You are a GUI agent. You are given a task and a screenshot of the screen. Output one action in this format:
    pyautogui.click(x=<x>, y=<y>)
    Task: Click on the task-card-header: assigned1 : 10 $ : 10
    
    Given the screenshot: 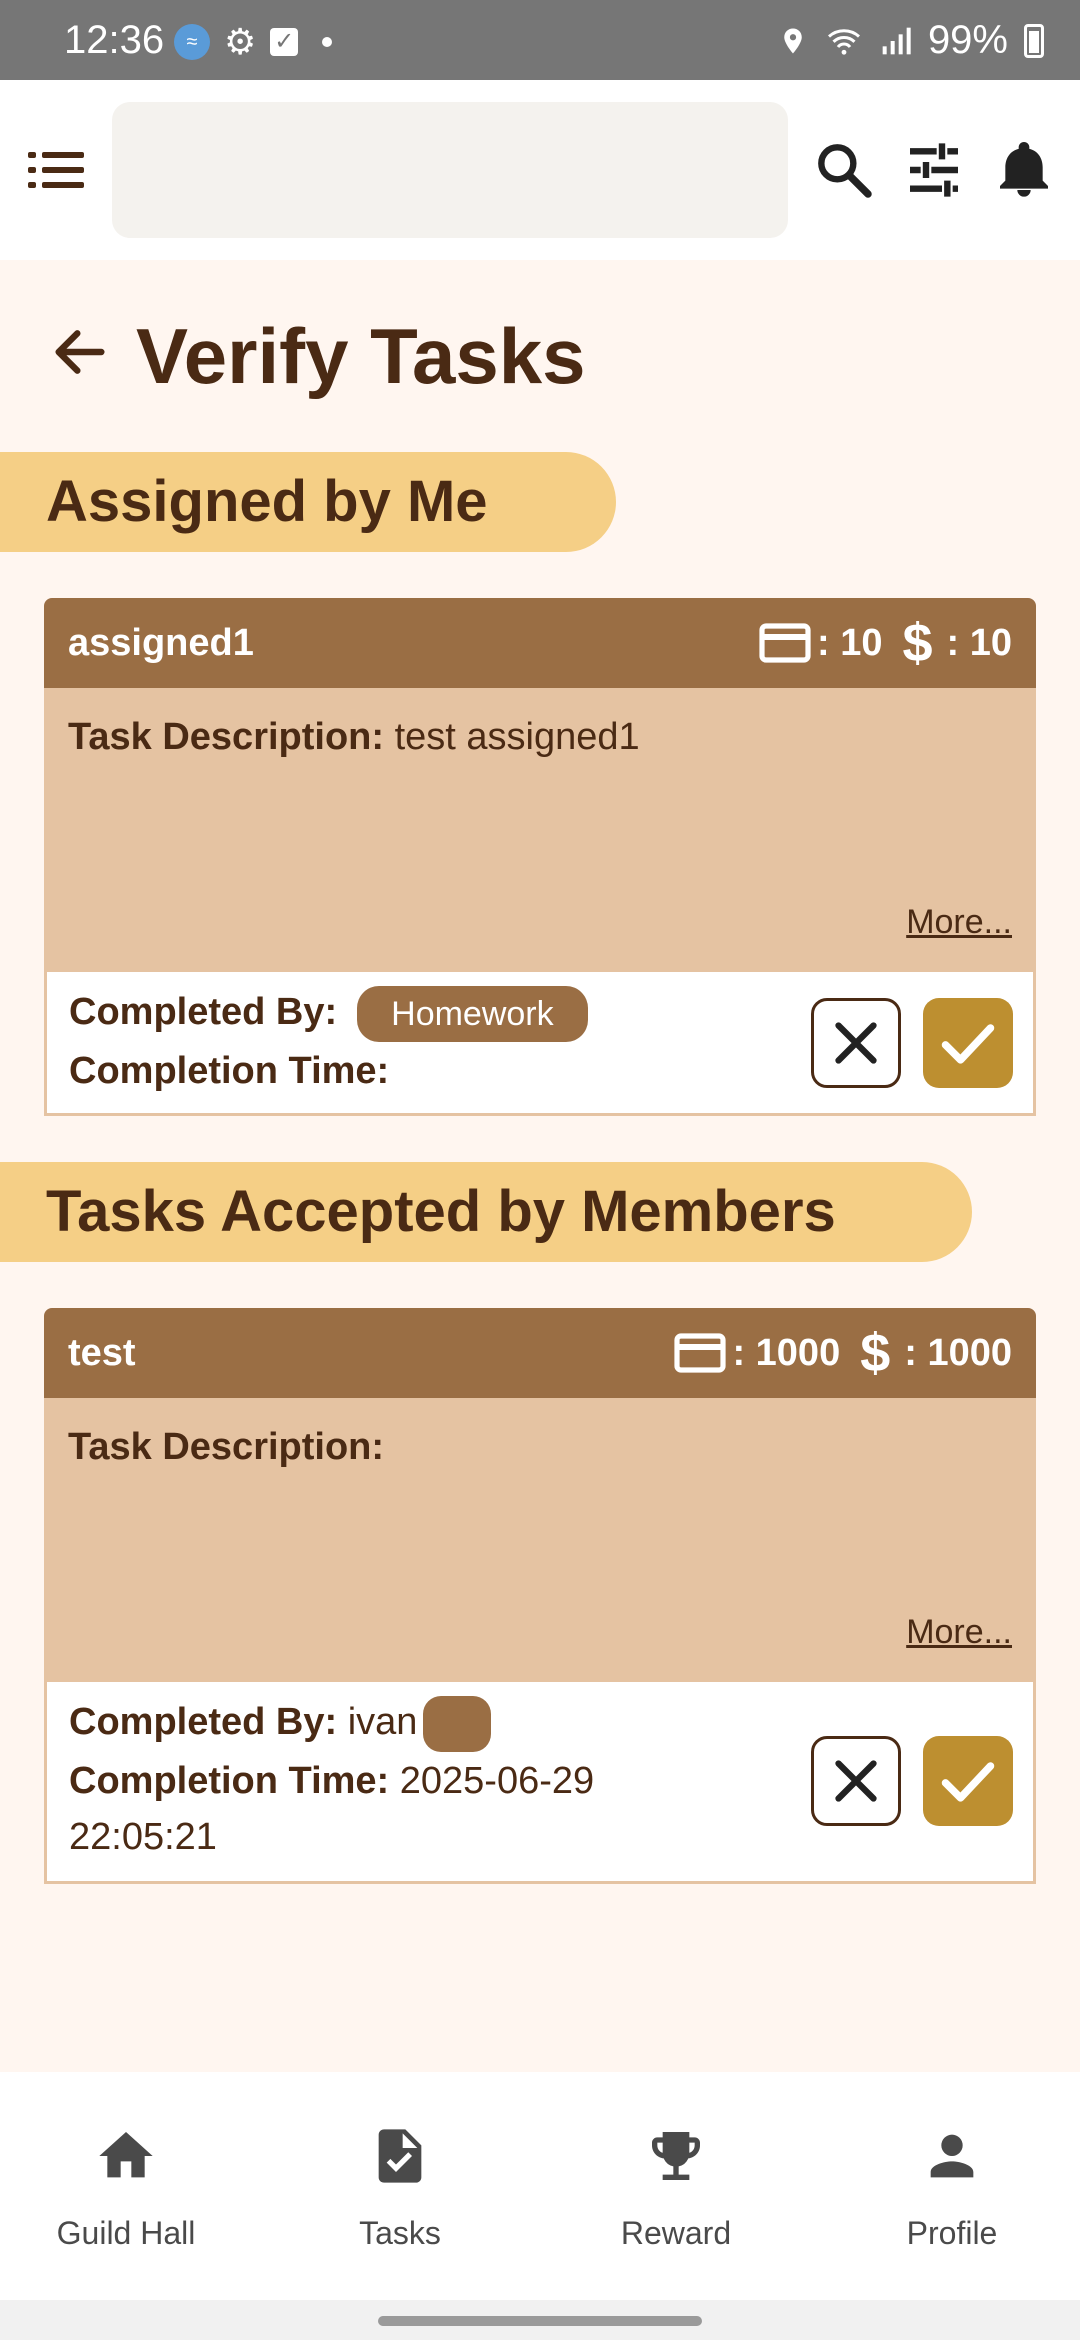 What is the action you would take?
    pyautogui.click(x=540, y=643)
    